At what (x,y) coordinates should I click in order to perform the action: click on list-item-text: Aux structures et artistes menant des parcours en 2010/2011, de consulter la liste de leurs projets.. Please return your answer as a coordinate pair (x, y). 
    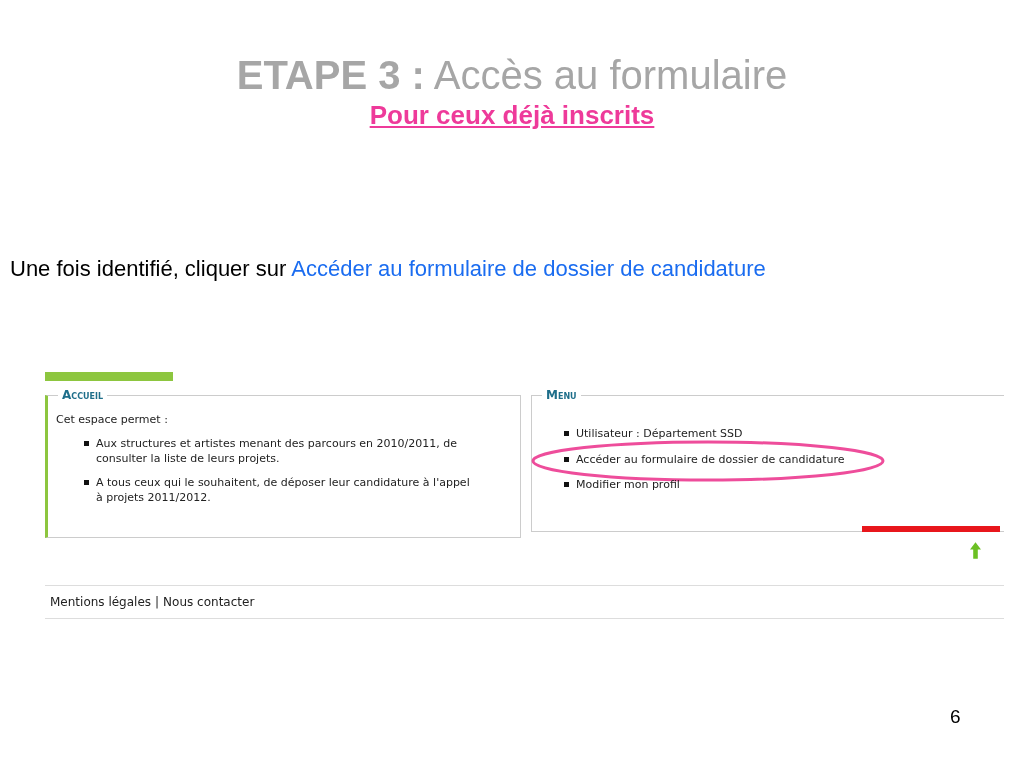
    Looking at the image, I should click on (277, 451).